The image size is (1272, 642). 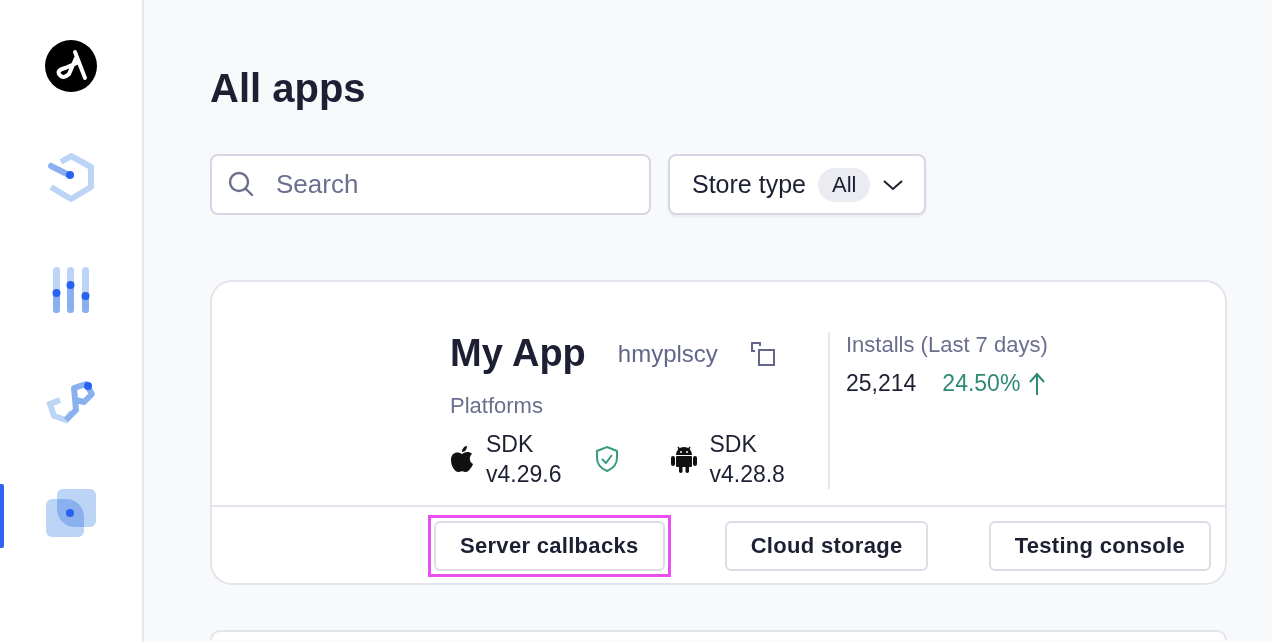 What do you see at coordinates (1099, 546) in the screenshot?
I see `action-button: Testing console` at bounding box center [1099, 546].